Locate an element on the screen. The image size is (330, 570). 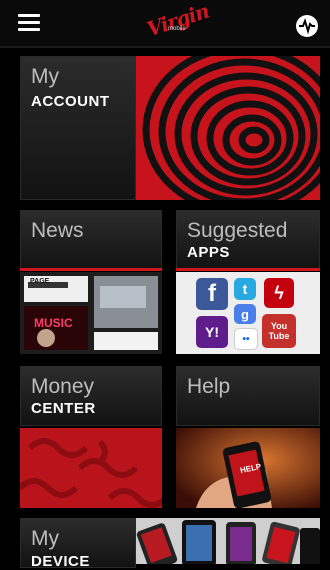
virgin-mobile-logo: Virgin mobile is located at coordinates (177, 21).